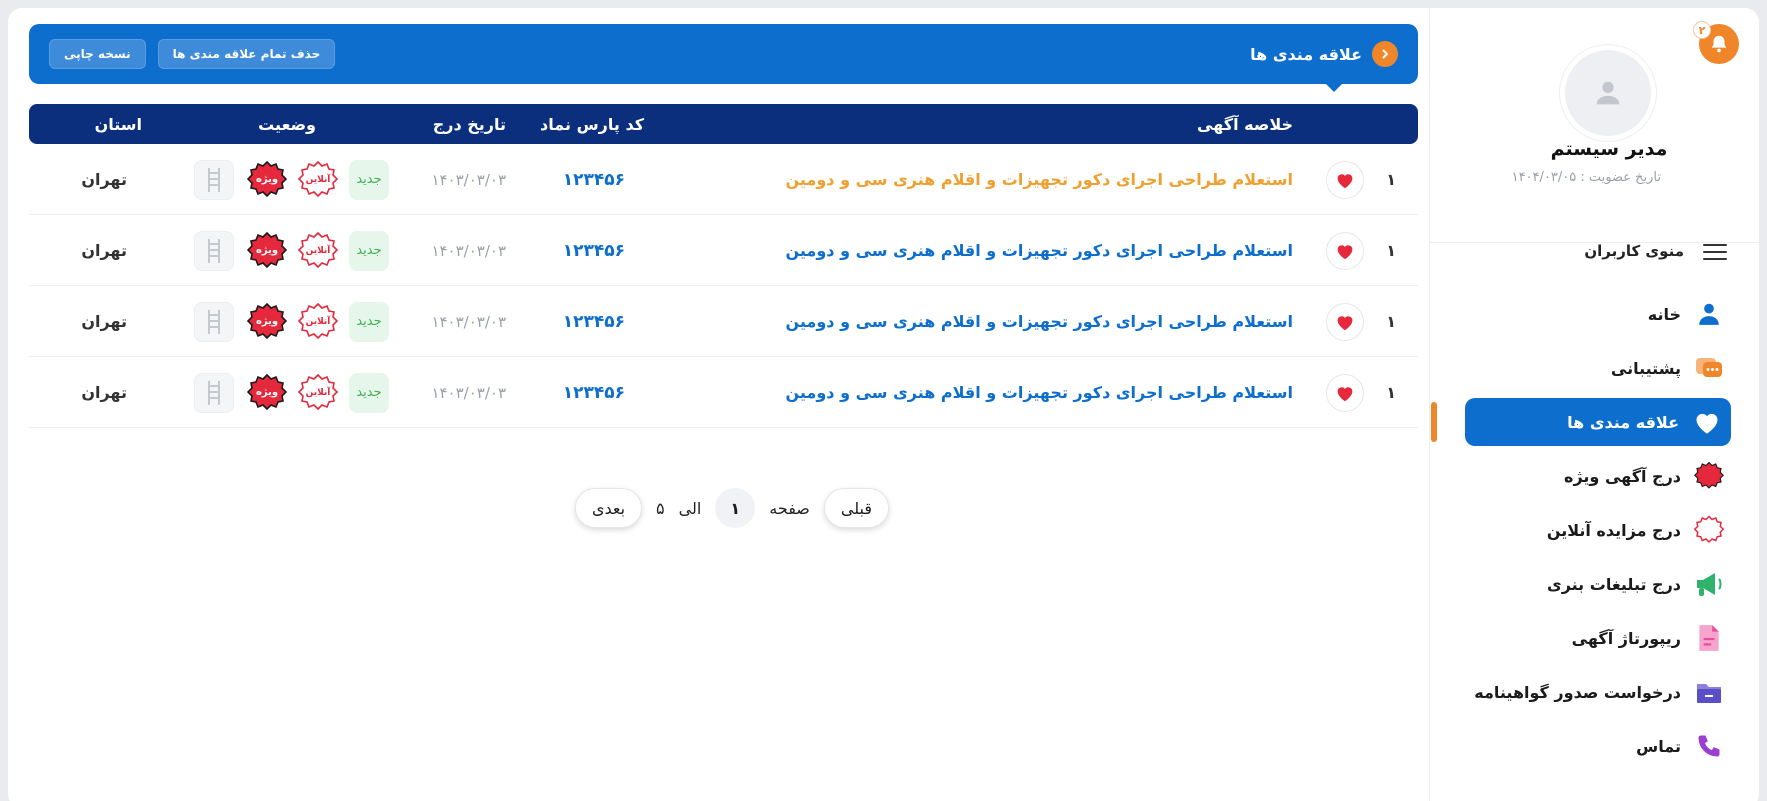 This screenshot has width=1767, height=801. Describe the element at coordinates (1709, 530) in the screenshot. I see `online-seal-icon` at that location.